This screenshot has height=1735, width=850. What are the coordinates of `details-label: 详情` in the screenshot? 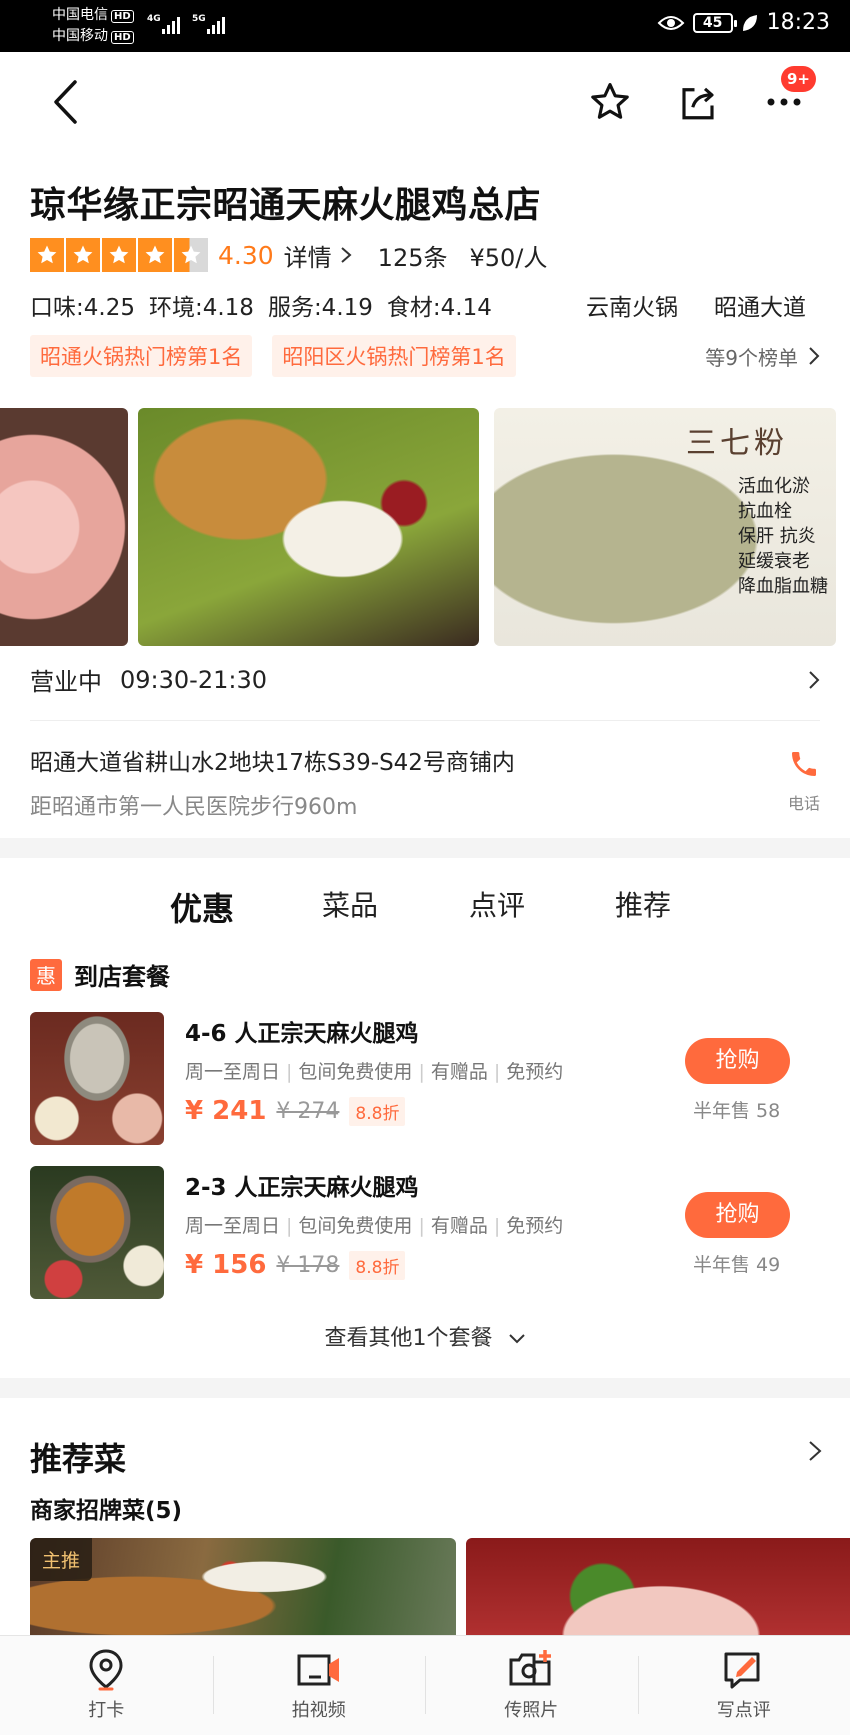 It's located at (307, 257).